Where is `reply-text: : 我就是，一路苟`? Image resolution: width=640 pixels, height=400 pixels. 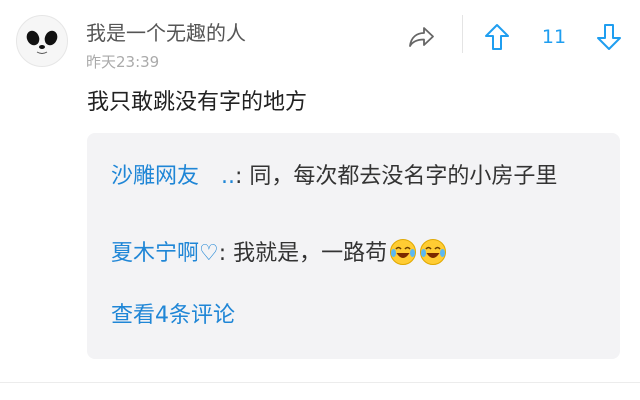 reply-text: : 我就是，一路苟 is located at coordinates (303, 253).